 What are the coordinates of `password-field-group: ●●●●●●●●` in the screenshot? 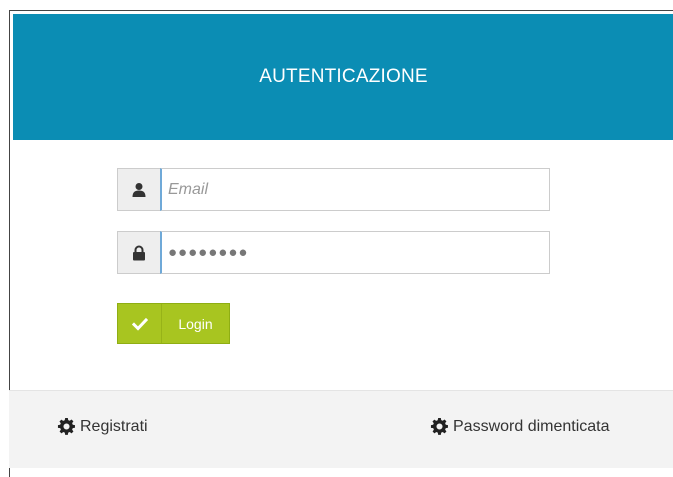 It's located at (333, 252).